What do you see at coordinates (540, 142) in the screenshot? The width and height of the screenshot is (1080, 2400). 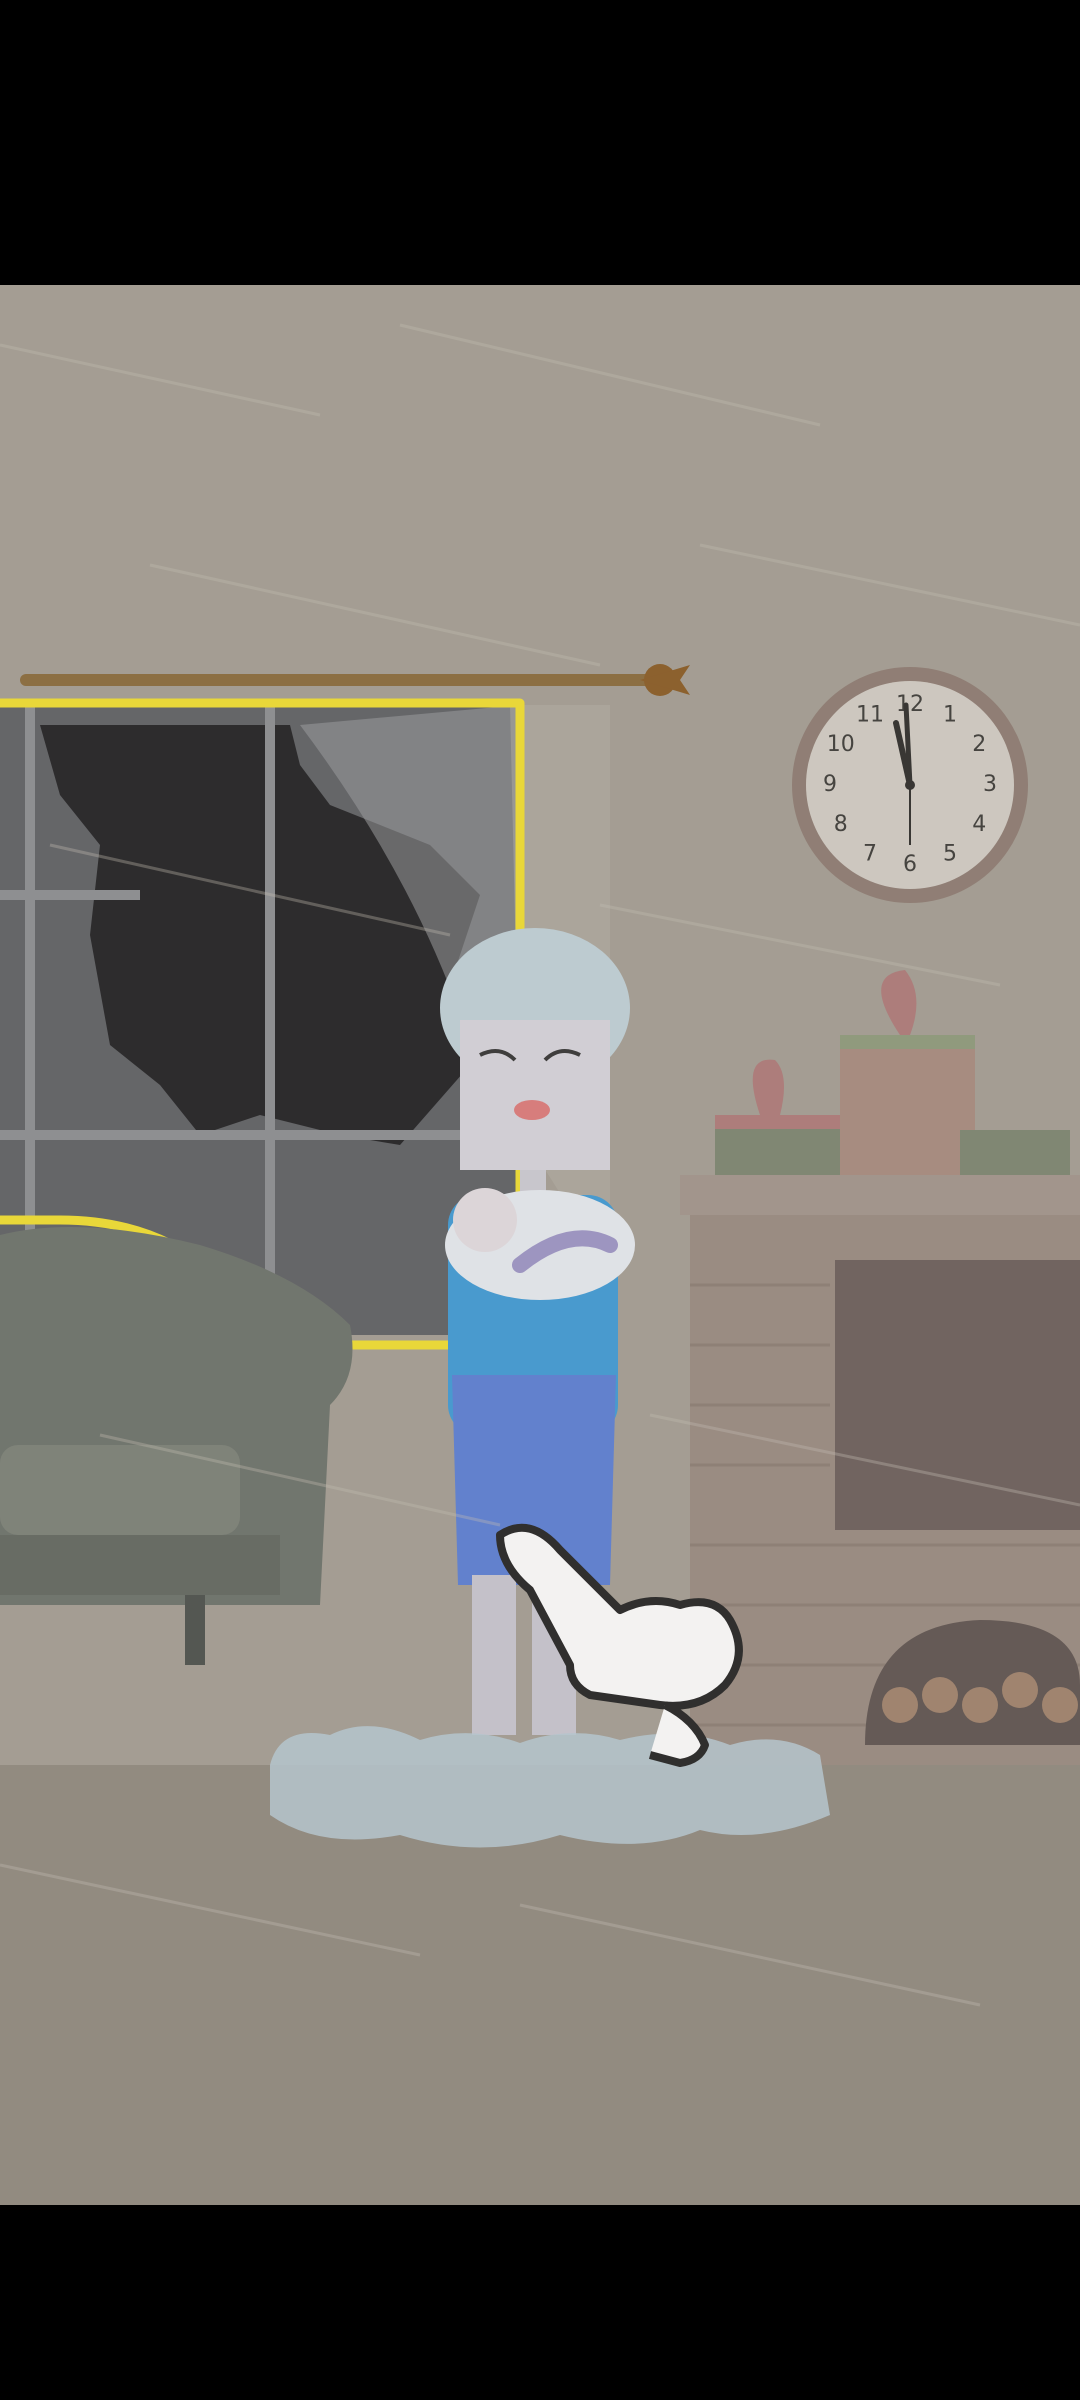 I see `top-letterbox` at bounding box center [540, 142].